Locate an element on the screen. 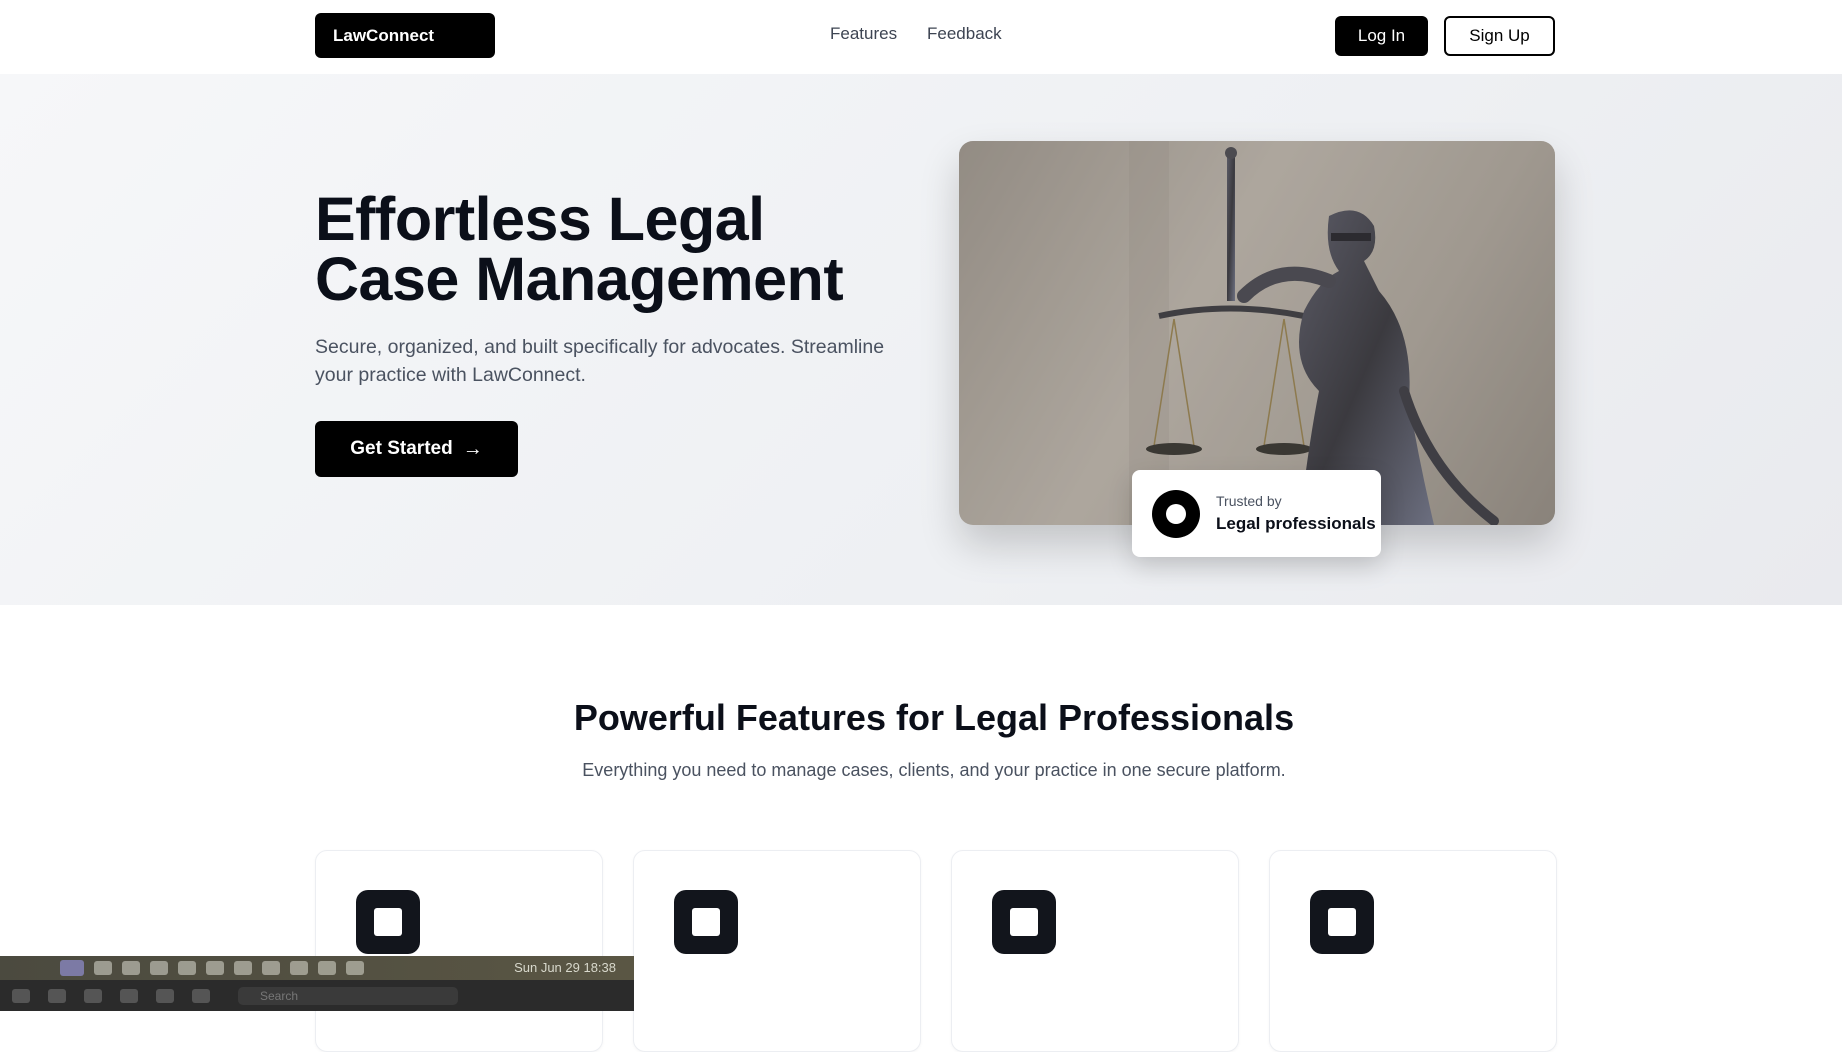  lock-icon is located at coordinates (165, 995).